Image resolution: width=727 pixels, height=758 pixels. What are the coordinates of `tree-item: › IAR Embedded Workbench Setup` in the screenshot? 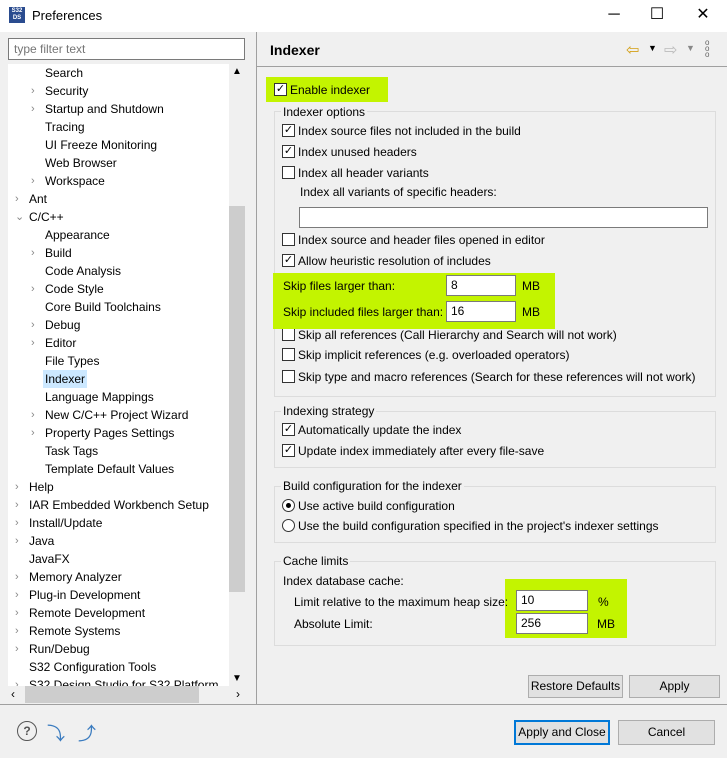 It's located at (112, 505).